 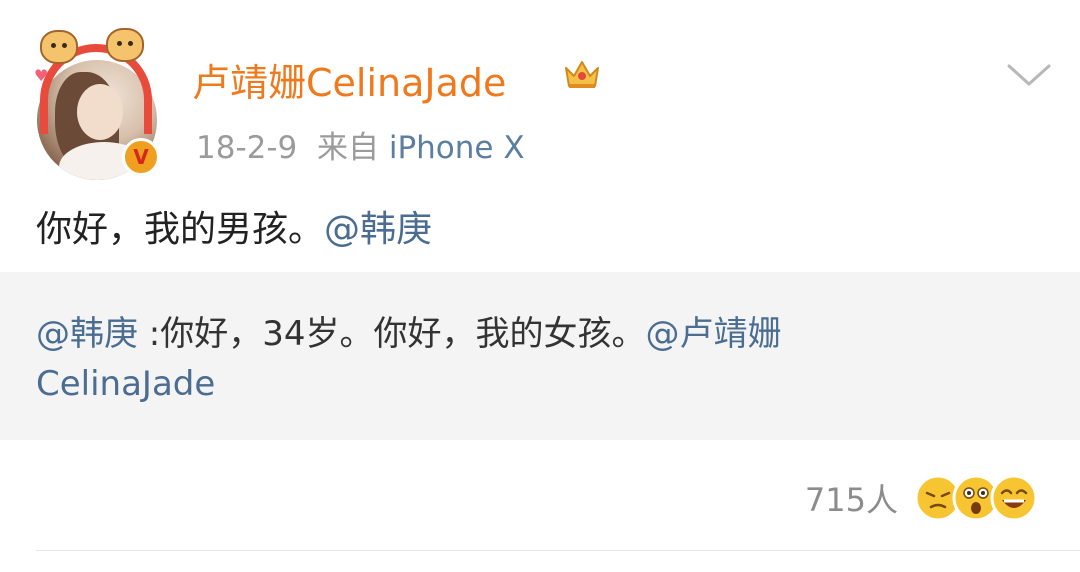 I want to click on chevron-down-icon, so click(x=1029, y=75).